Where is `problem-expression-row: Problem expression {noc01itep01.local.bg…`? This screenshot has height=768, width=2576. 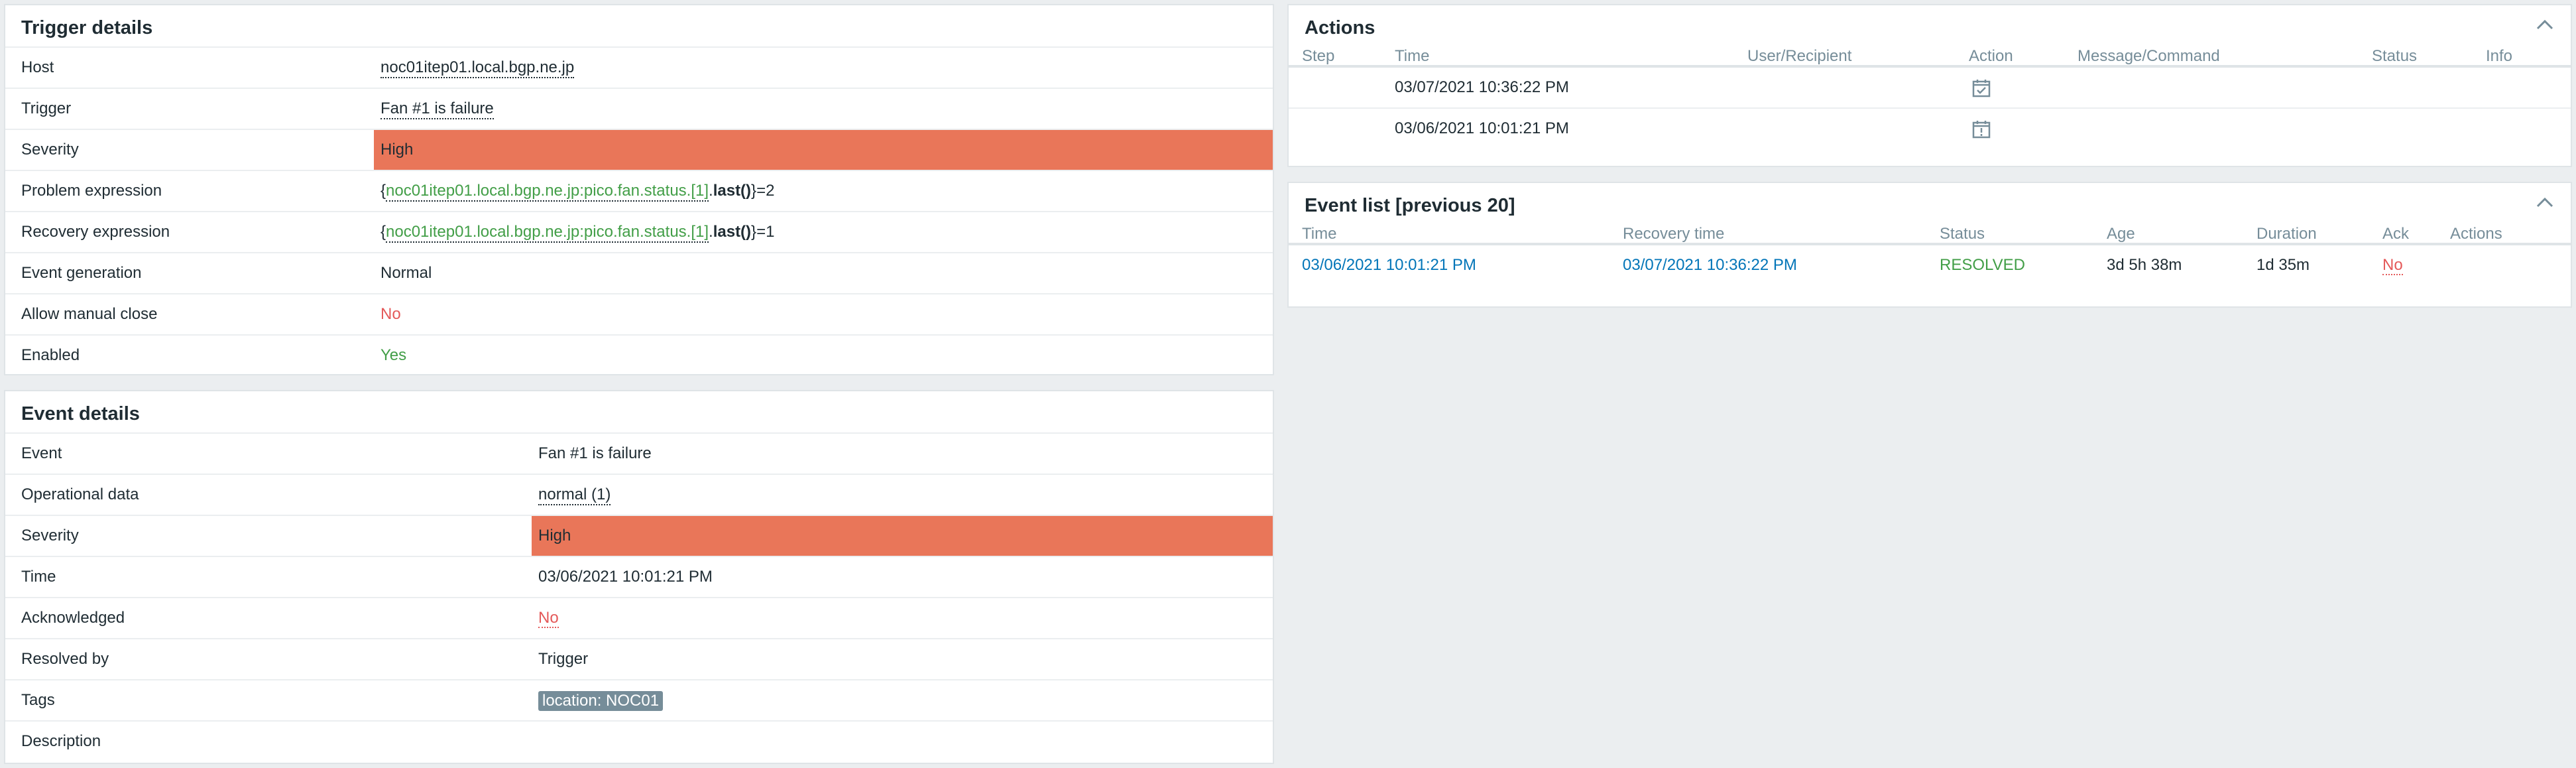
problem-expression-row: Problem expression {noc01itep01.local.bg… is located at coordinates (639, 190).